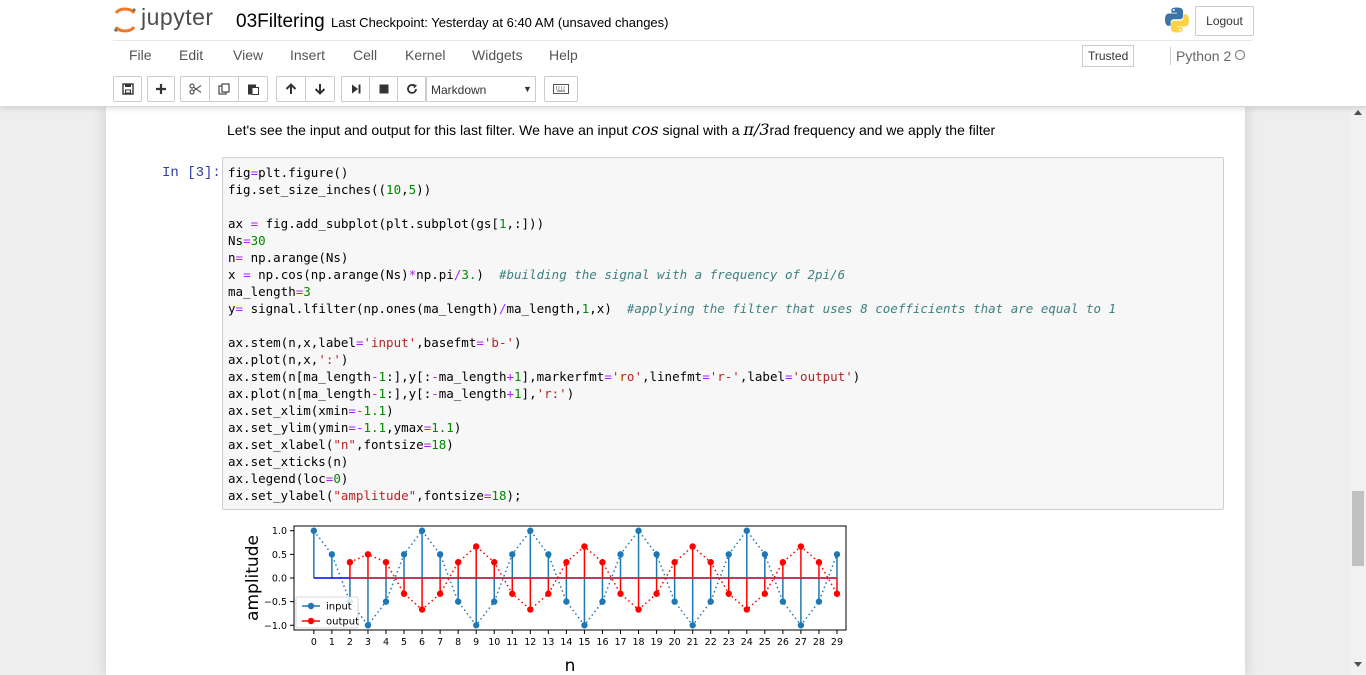 This screenshot has width=1366, height=675. I want to click on interrupt-button, so click(383, 89).